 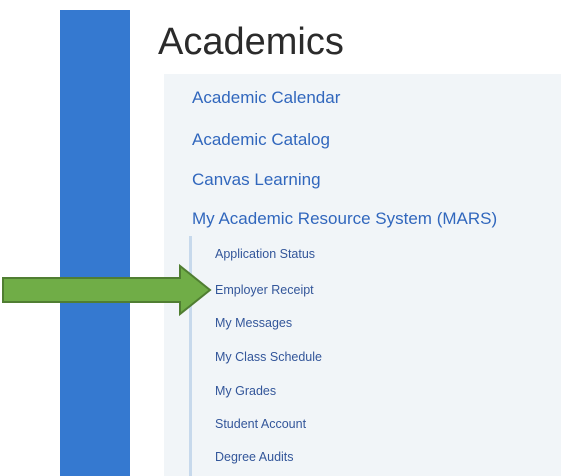 What do you see at coordinates (260, 424) in the screenshot?
I see `submenu-item-student-account: Student Account` at bounding box center [260, 424].